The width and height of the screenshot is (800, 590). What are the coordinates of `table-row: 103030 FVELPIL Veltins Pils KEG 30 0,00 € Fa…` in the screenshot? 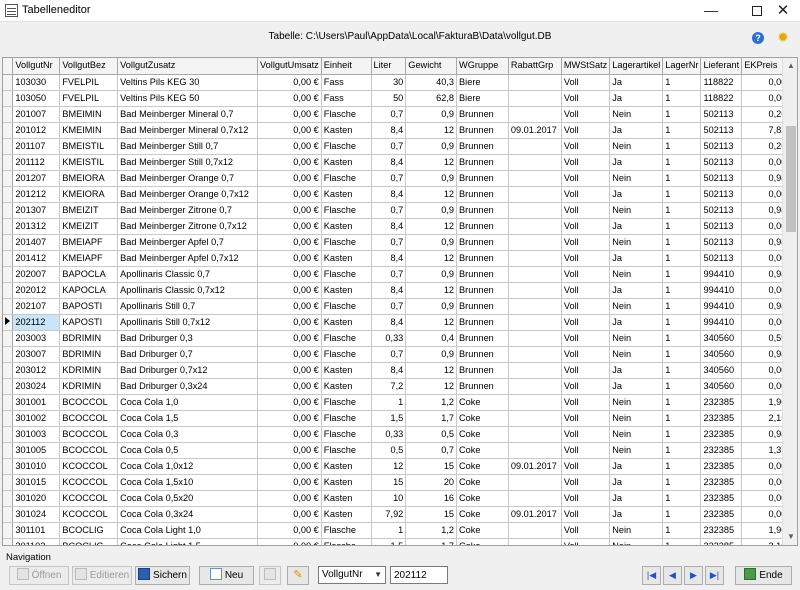 It's located at (400, 82).